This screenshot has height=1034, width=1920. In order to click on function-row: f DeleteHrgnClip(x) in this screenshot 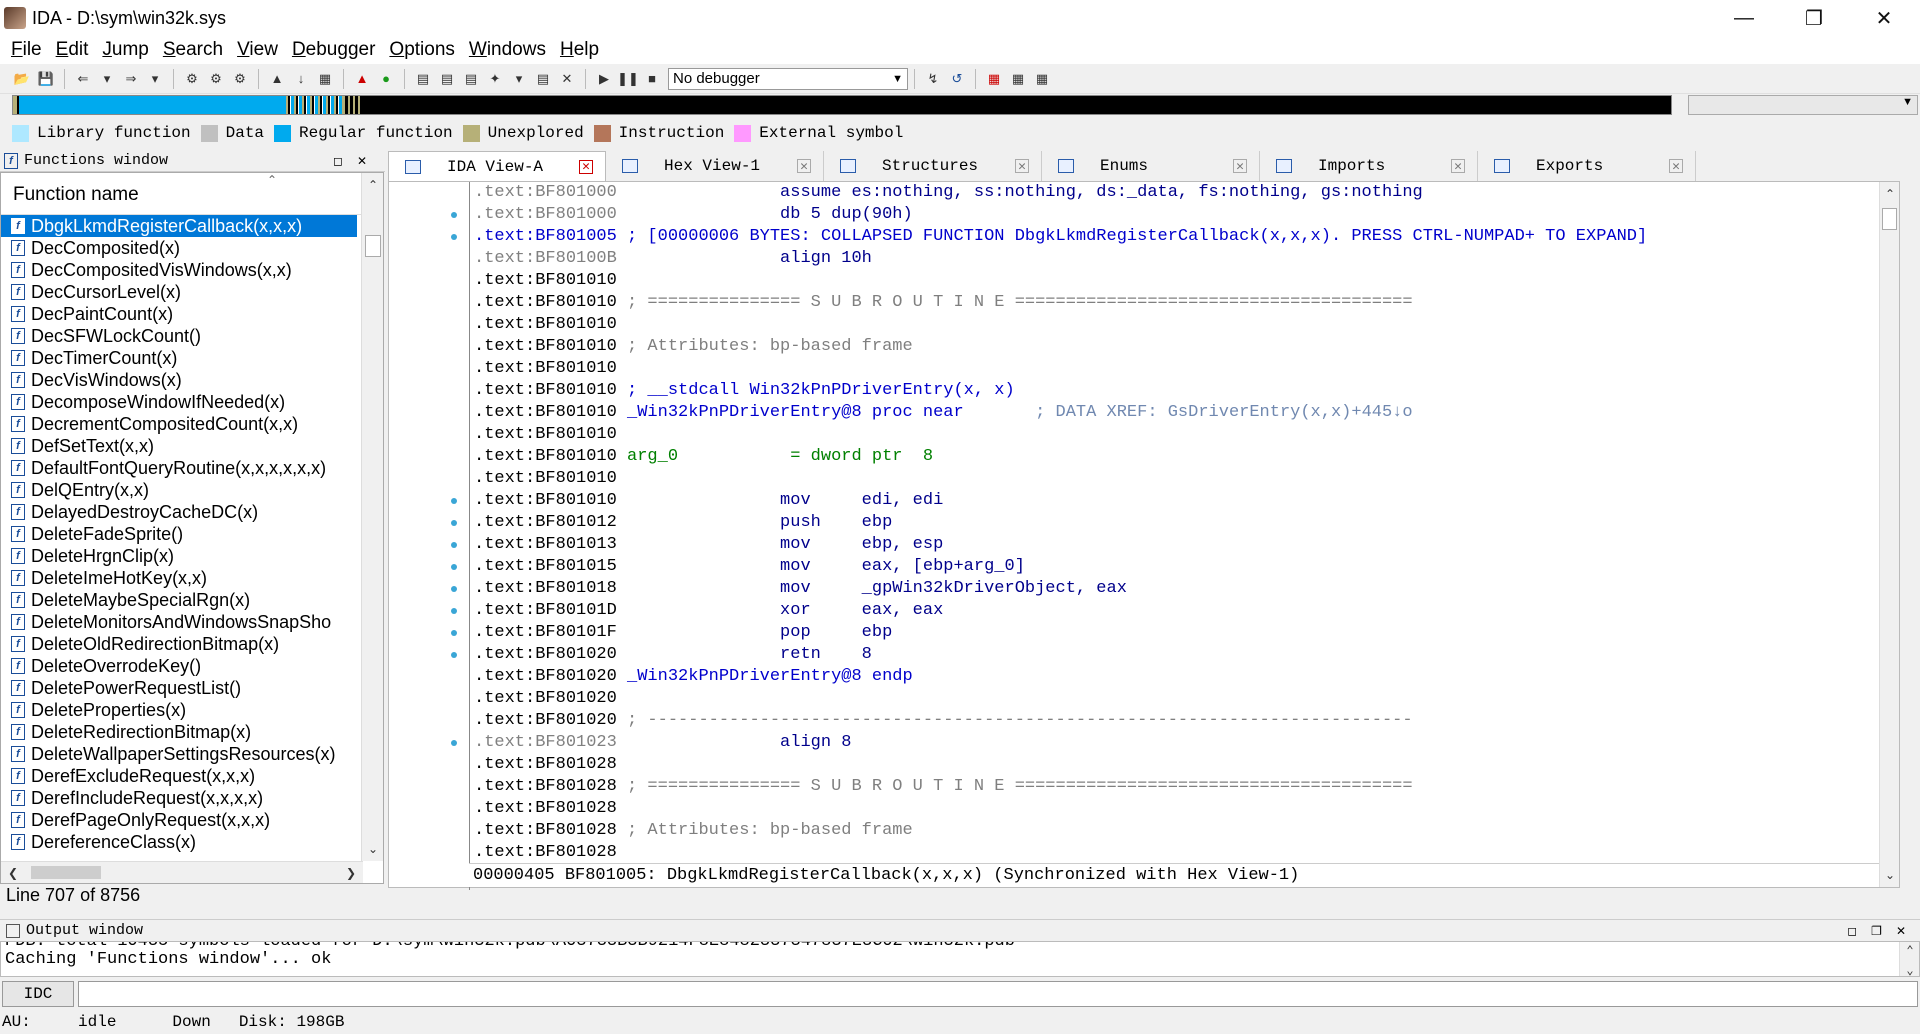, I will do `click(179, 556)`.